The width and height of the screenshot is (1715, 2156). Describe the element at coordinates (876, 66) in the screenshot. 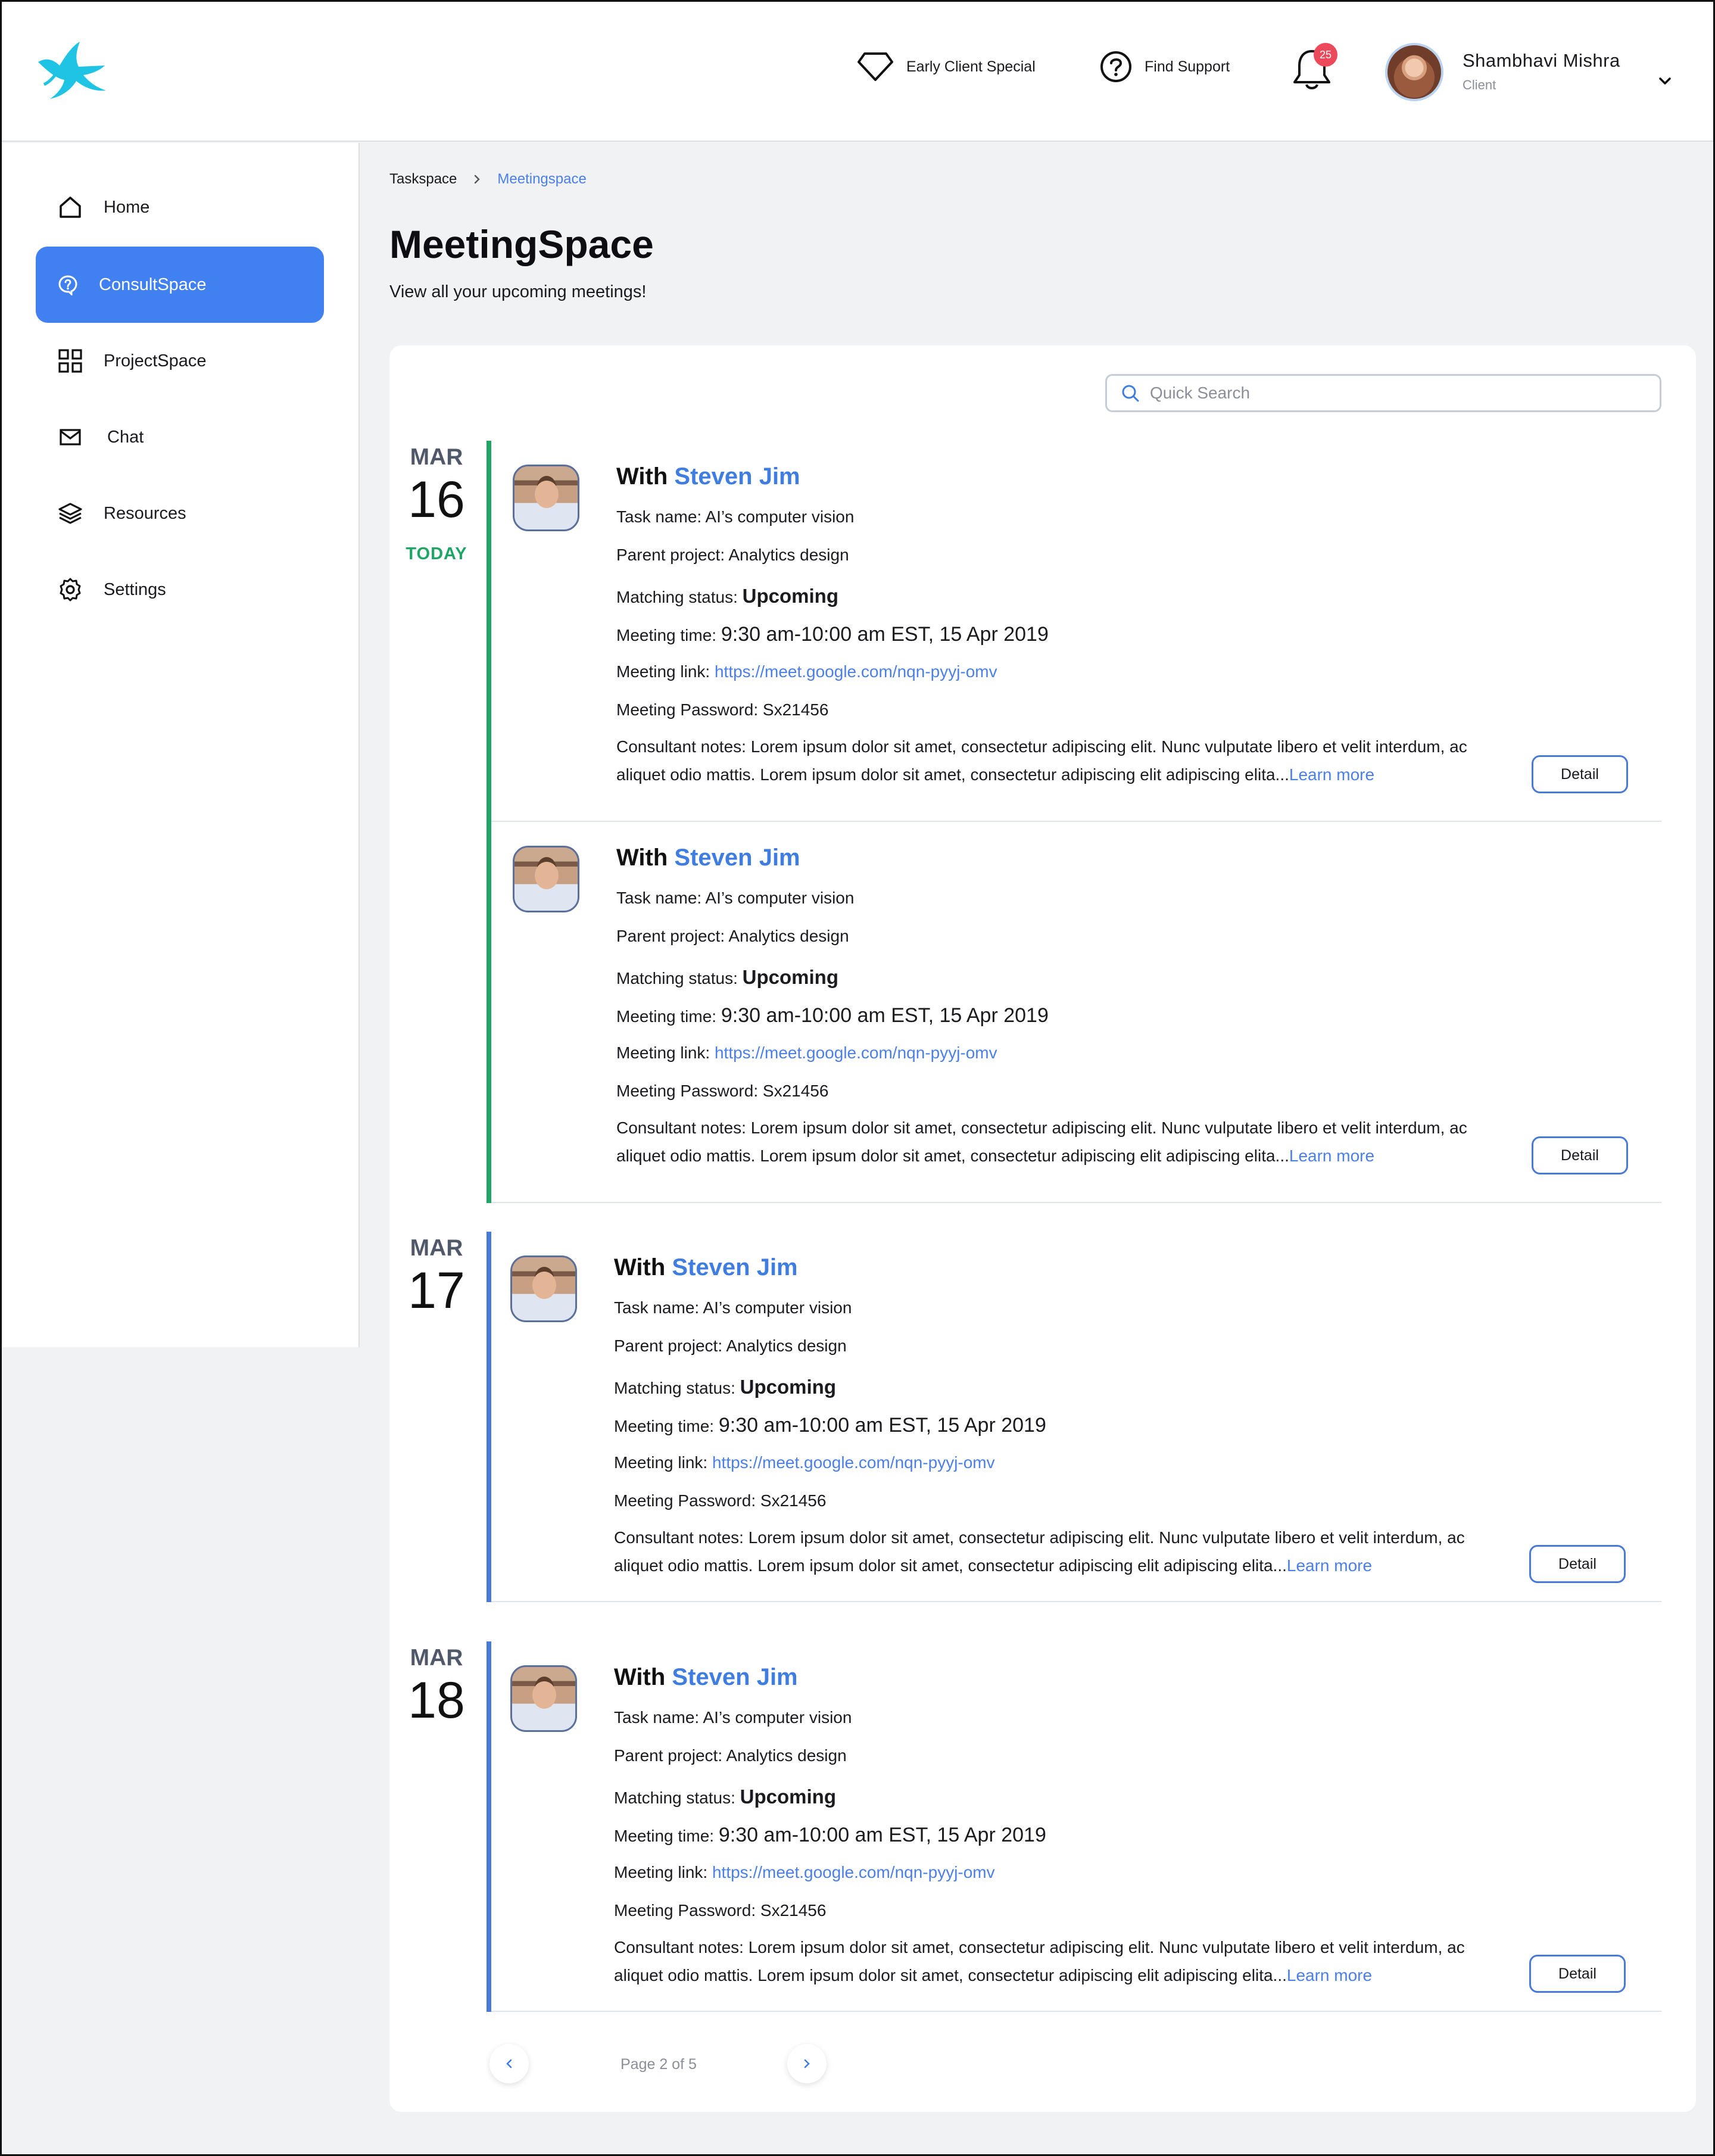

I see `diamond-icon` at that location.